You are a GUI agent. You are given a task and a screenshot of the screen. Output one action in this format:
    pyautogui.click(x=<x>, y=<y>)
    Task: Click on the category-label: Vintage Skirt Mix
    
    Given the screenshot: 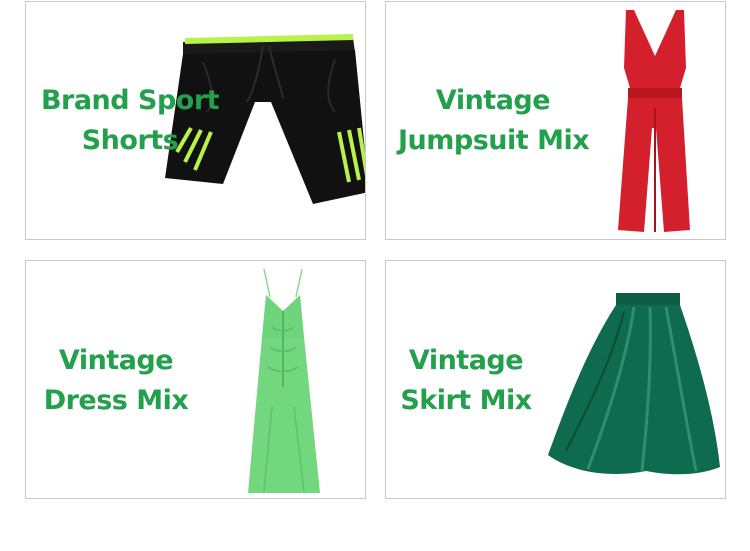 What is the action you would take?
    pyautogui.click(x=466, y=381)
    